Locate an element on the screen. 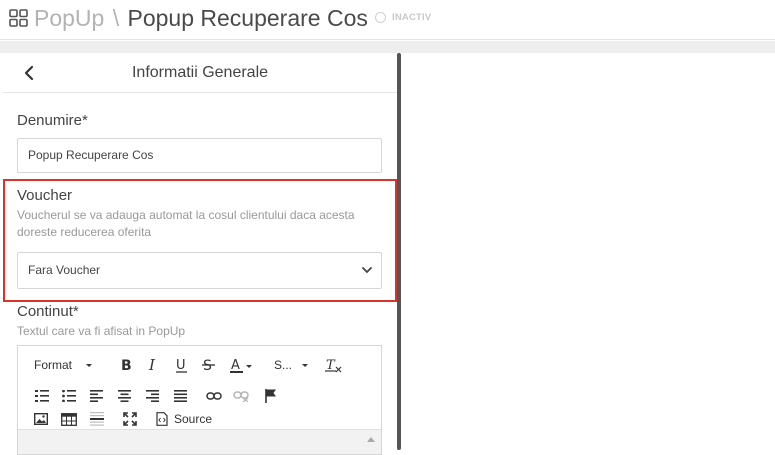 This screenshot has width=775, height=455. italic-icon: I is located at coordinates (153, 365).